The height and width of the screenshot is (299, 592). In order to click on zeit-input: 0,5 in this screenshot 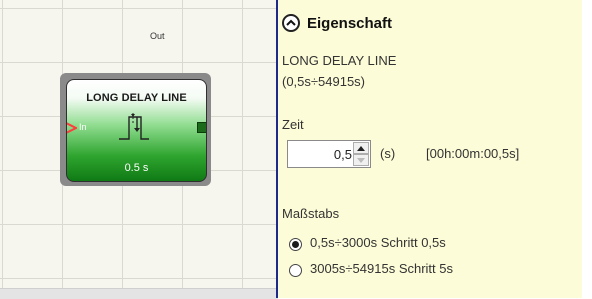, I will do `click(343, 154)`.